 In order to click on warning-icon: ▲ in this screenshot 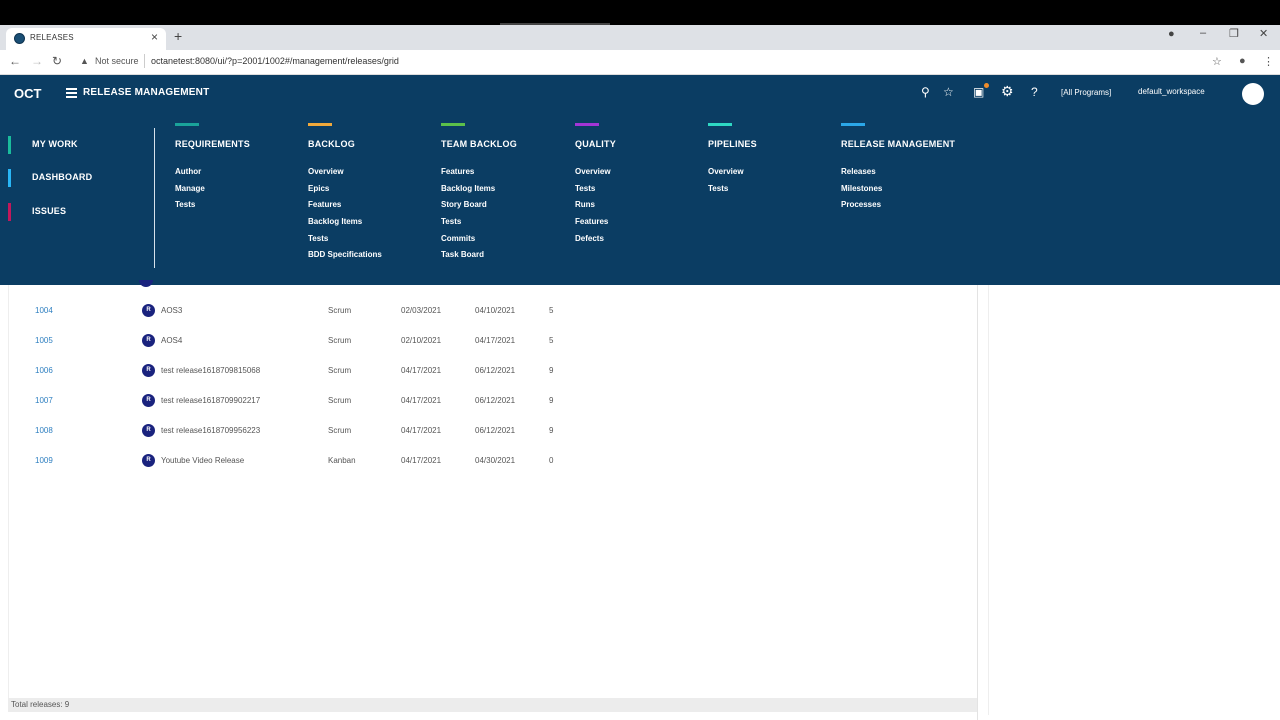, I will do `click(84, 61)`.